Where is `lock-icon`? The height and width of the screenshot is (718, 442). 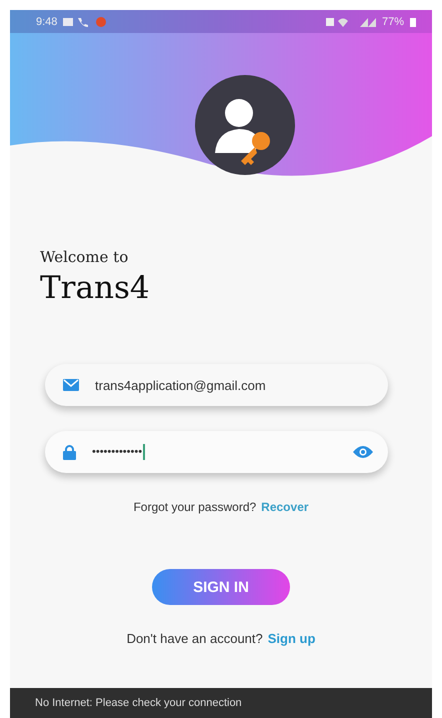
lock-icon is located at coordinates (69, 452).